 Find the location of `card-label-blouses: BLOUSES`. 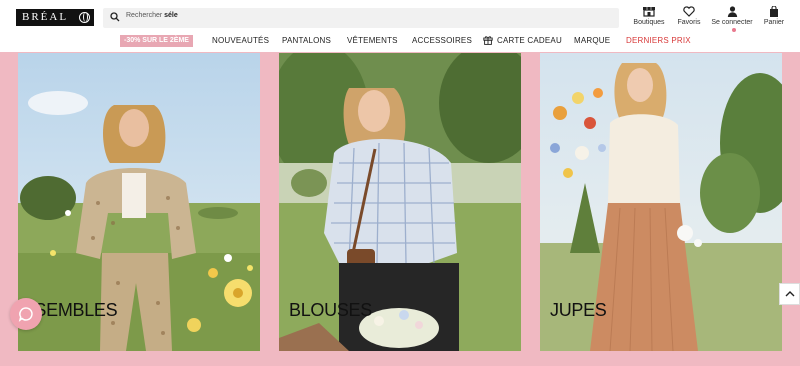

card-label-blouses: BLOUSES is located at coordinates (330, 310).